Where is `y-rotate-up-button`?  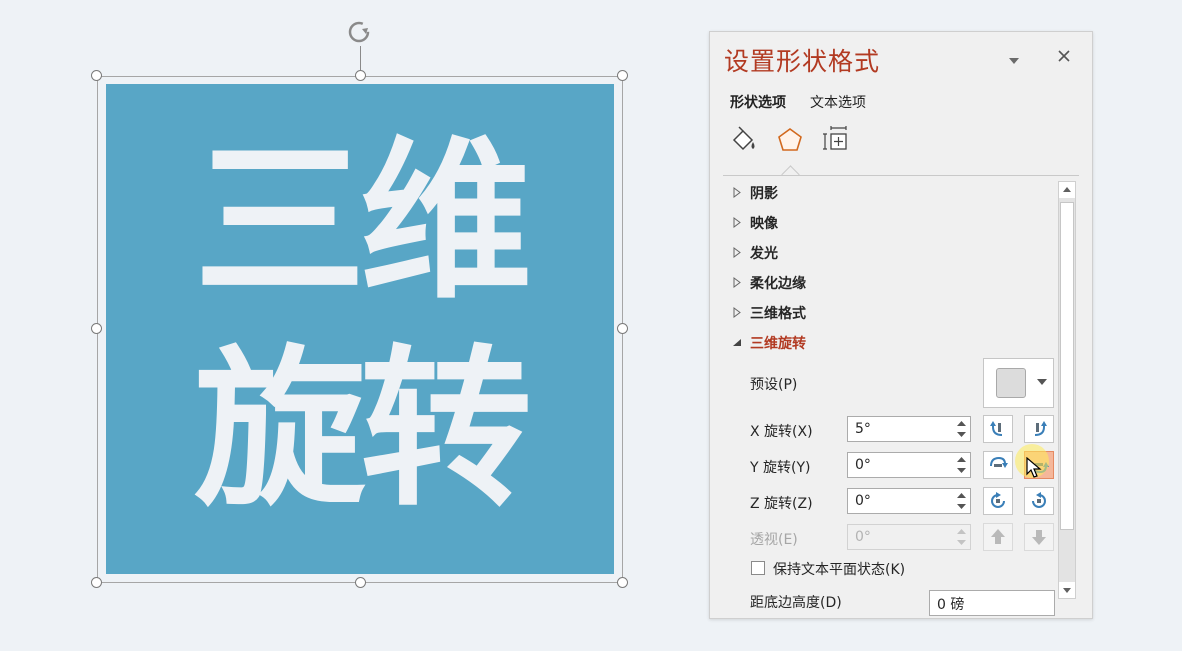
y-rotate-up-button is located at coordinates (998, 465).